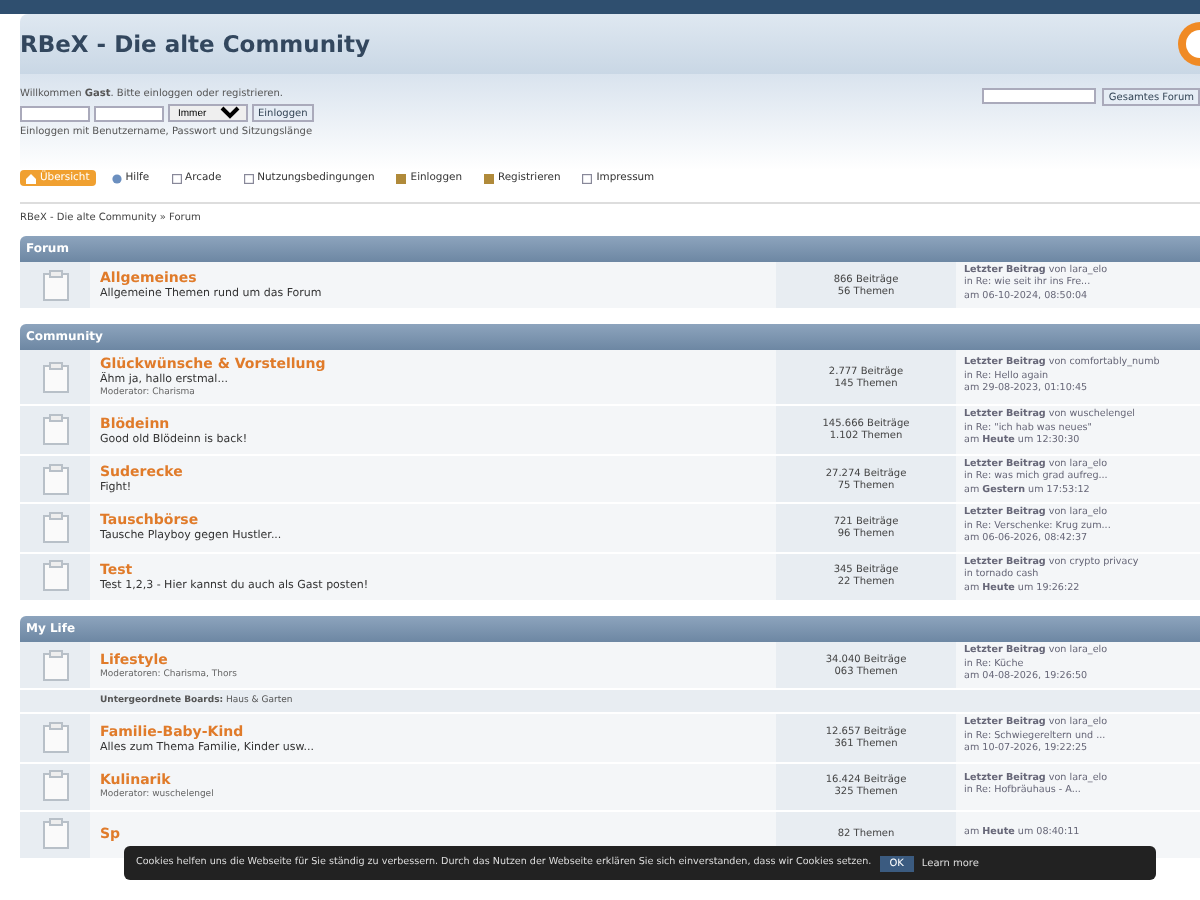 This screenshot has width=1200, height=900. What do you see at coordinates (55, 113) in the screenshot?
I see `username-field` at bounding box center [55, 113].